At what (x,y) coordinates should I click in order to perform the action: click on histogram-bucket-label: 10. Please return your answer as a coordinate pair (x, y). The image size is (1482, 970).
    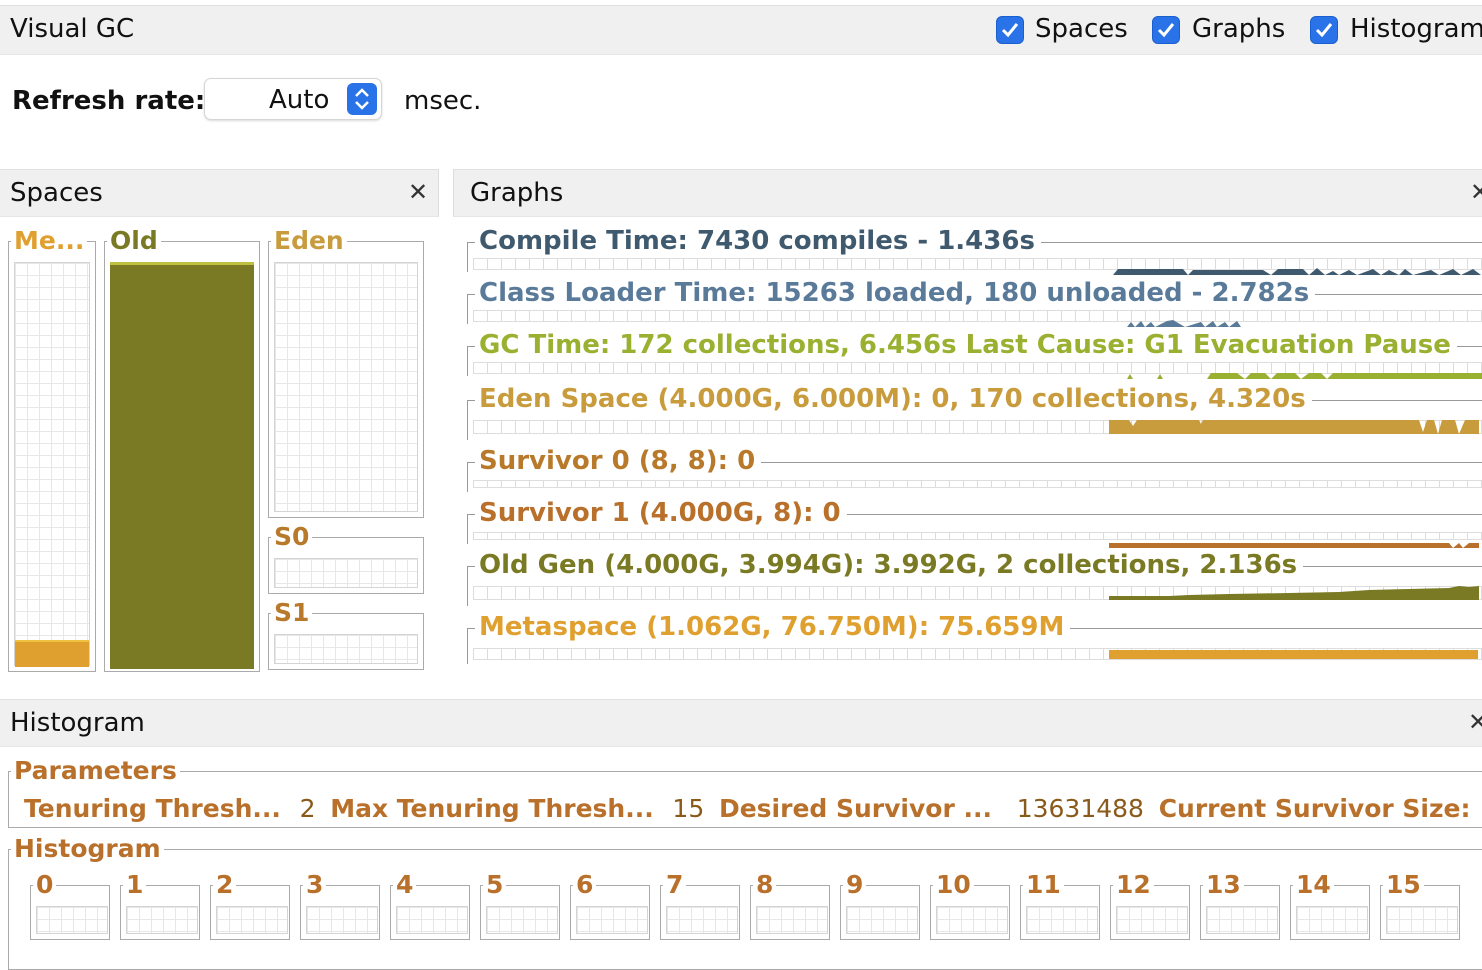
    Looking at the image, I should click on (953, 884).